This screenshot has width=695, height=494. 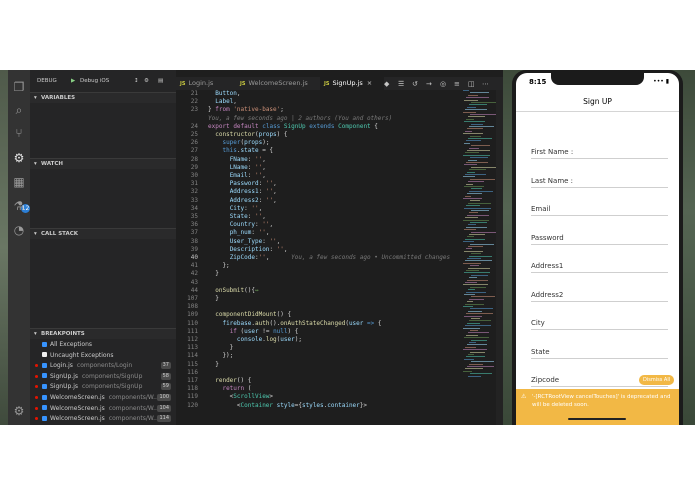 I want to click on source-control-icon: ⑂, so click(x=19, y=133).